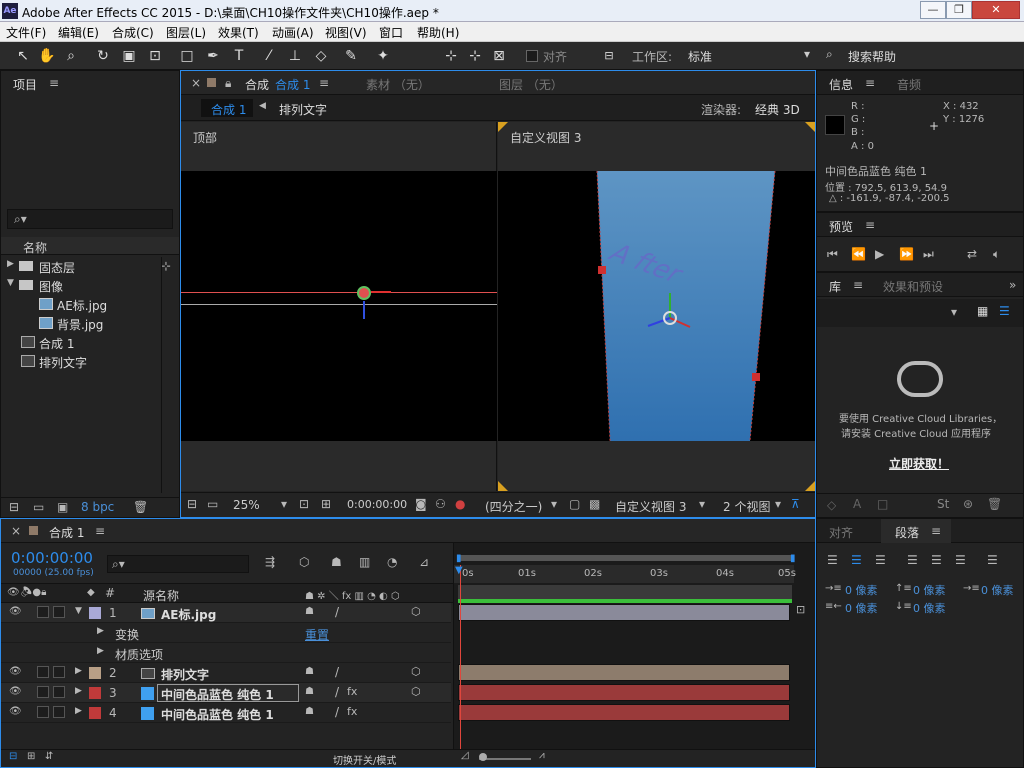  I want to click on draft-3d-icon: ⬡, so click(304, 562).